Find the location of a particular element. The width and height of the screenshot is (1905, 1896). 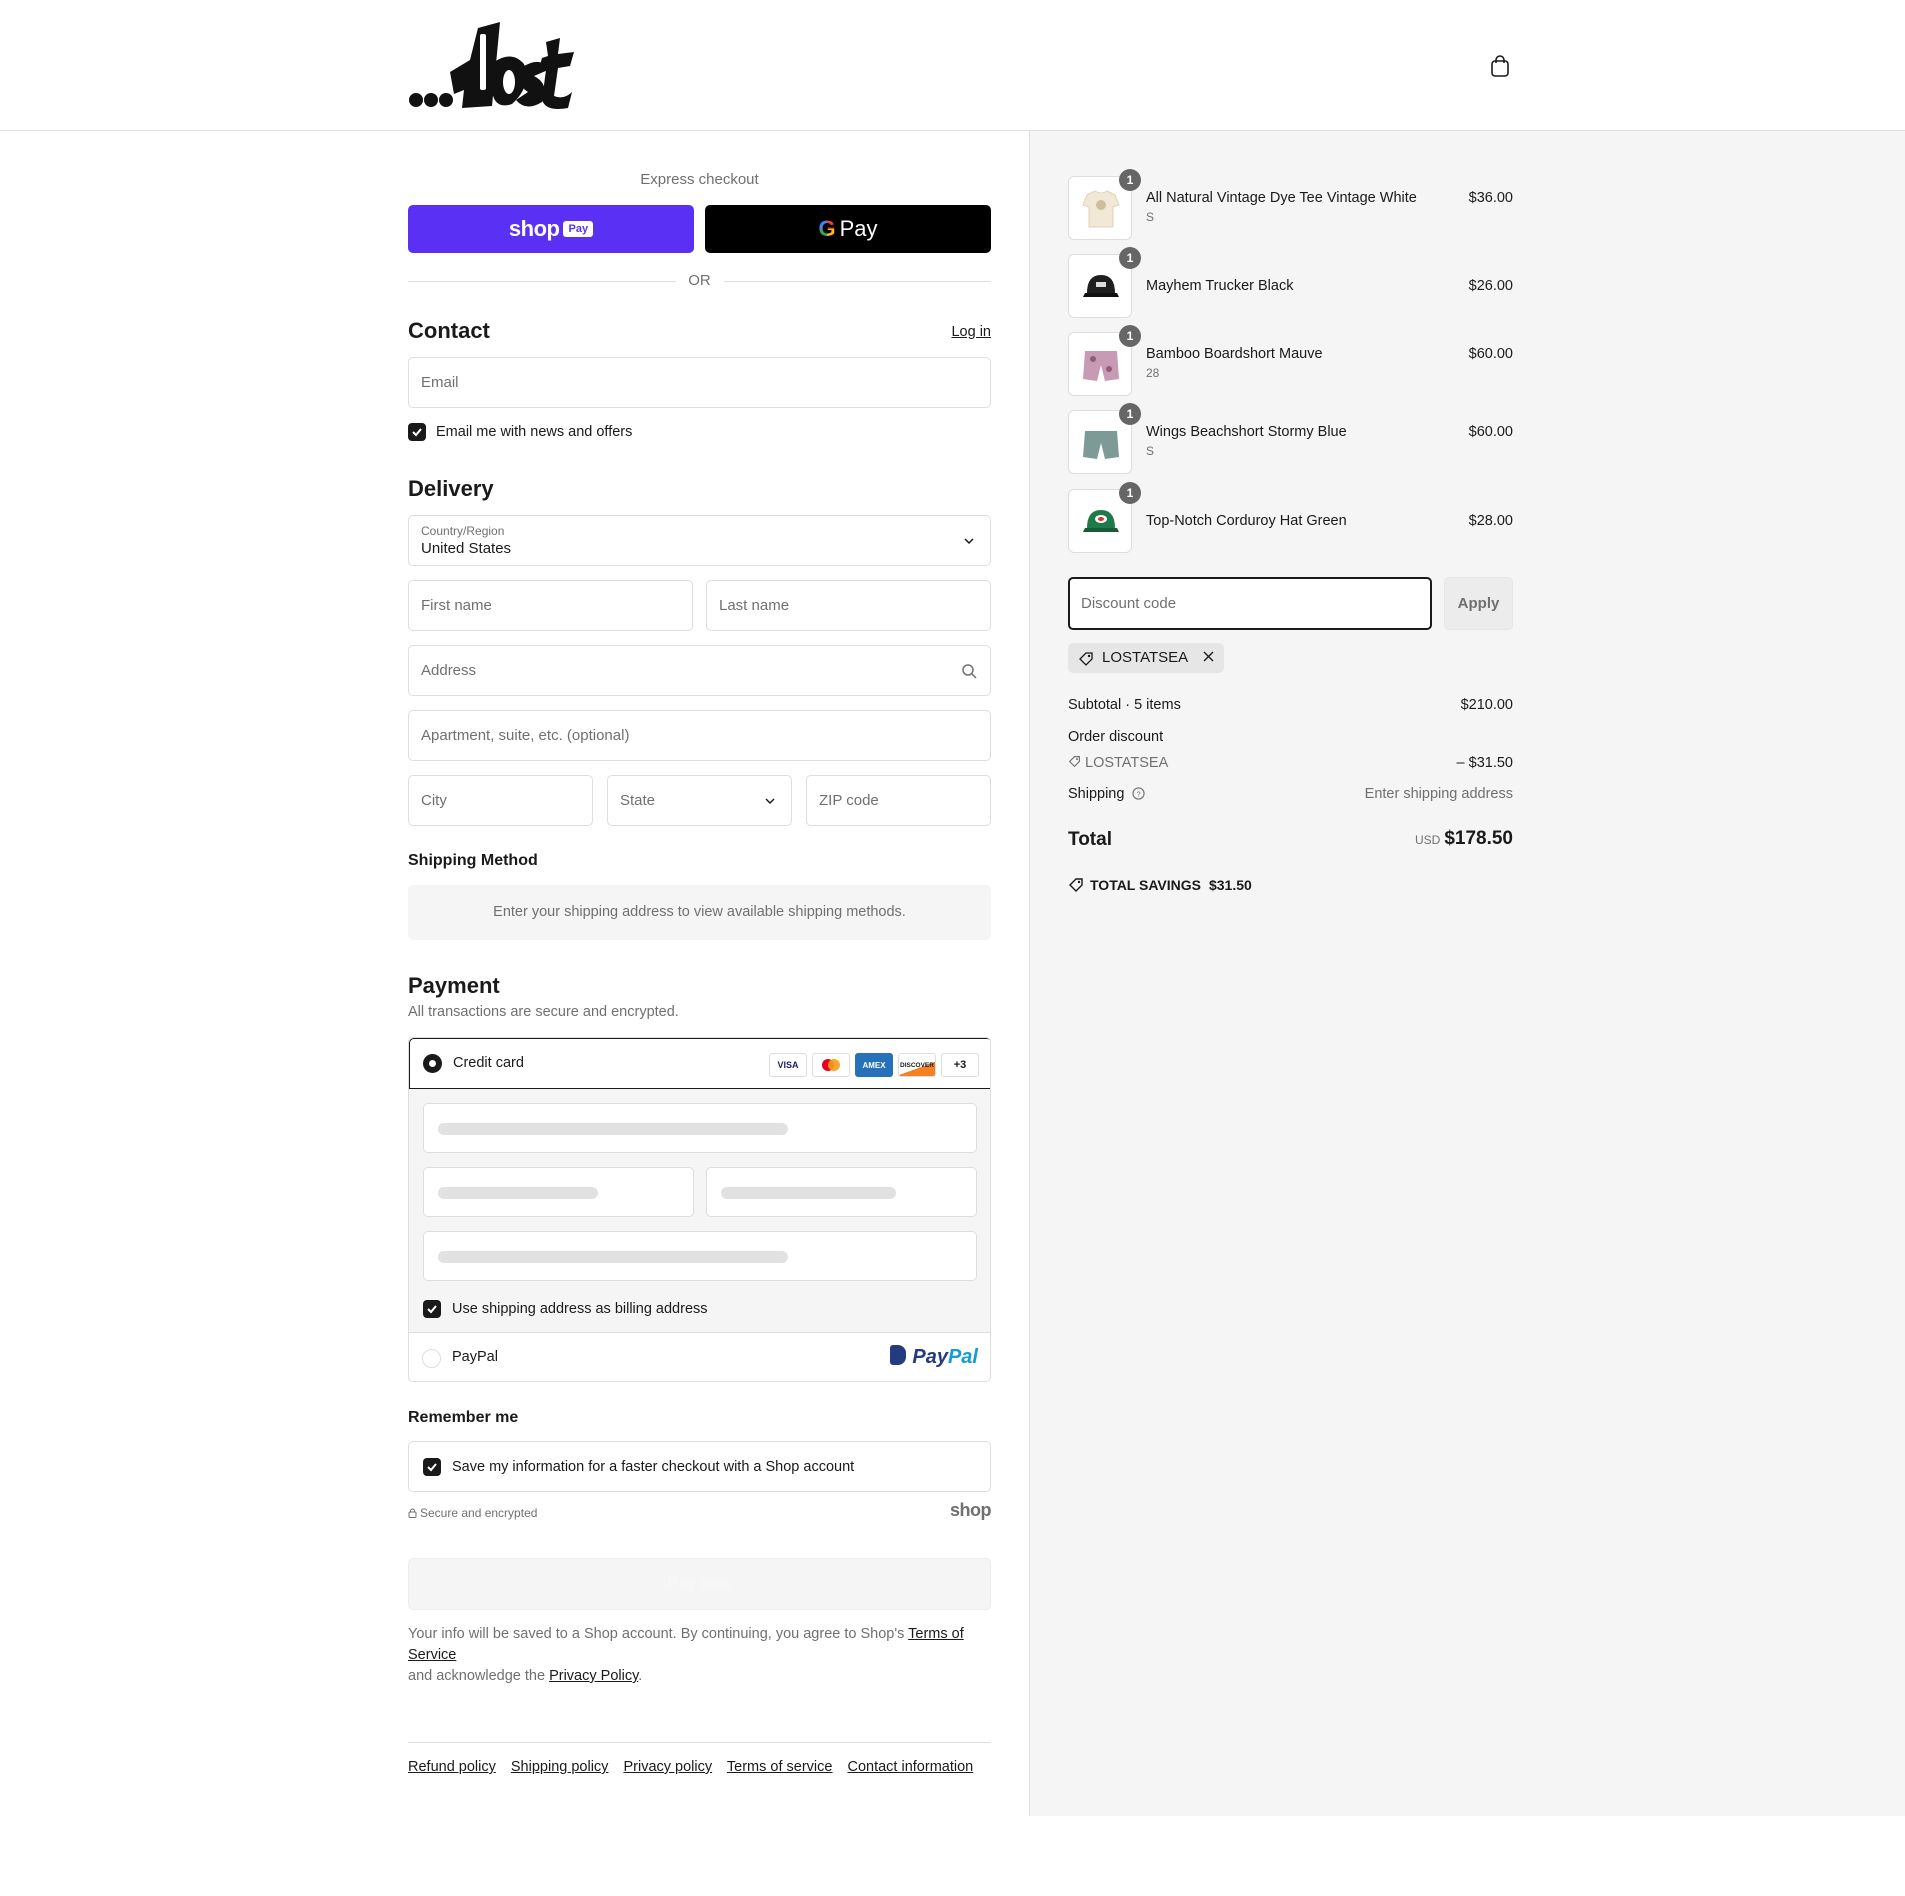

news-label: Email me with news and offers is located at coordinates (534, 432).